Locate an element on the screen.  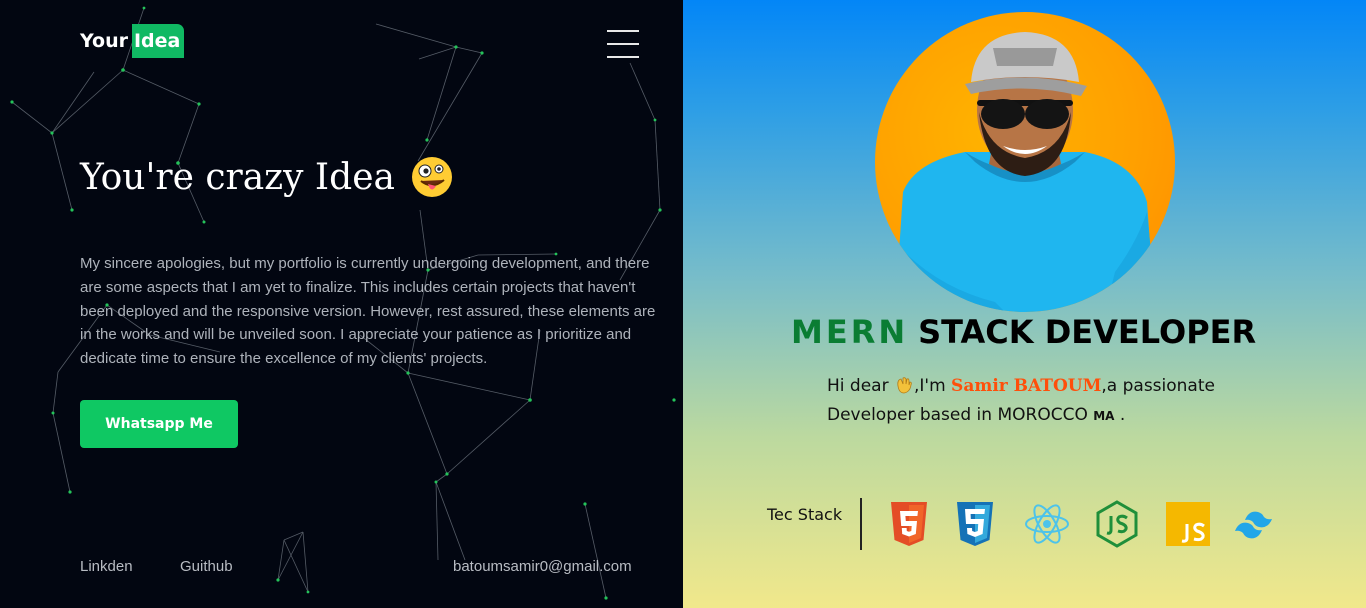
intro-end: . is located at coordinates (1122, 415).